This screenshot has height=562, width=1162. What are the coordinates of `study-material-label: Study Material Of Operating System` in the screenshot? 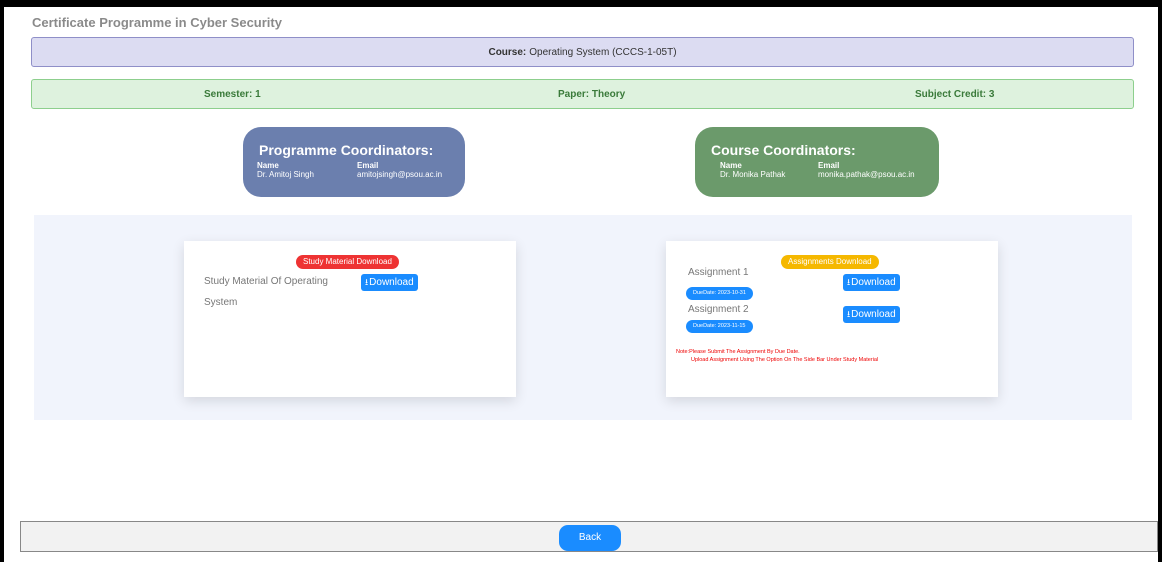 It's located at (266, 292).